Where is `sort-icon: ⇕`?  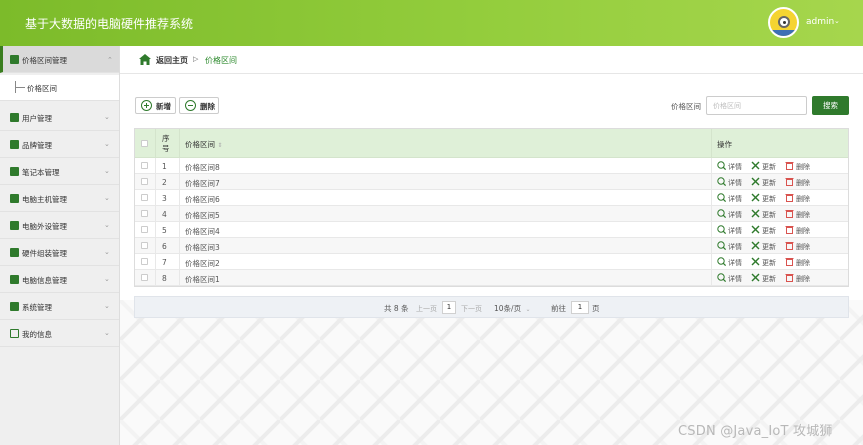 sort-icon: ⇕ is located at coordinates (219, 145).